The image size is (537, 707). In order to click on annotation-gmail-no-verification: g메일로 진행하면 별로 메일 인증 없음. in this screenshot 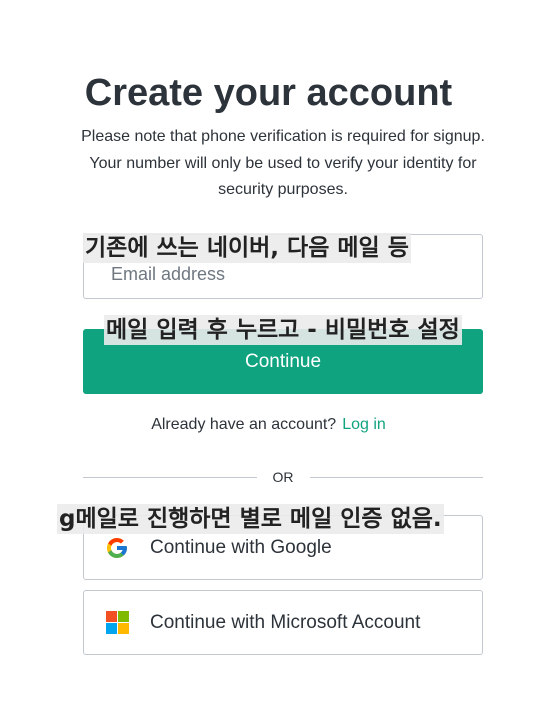, I will do `click(250, 519)`.